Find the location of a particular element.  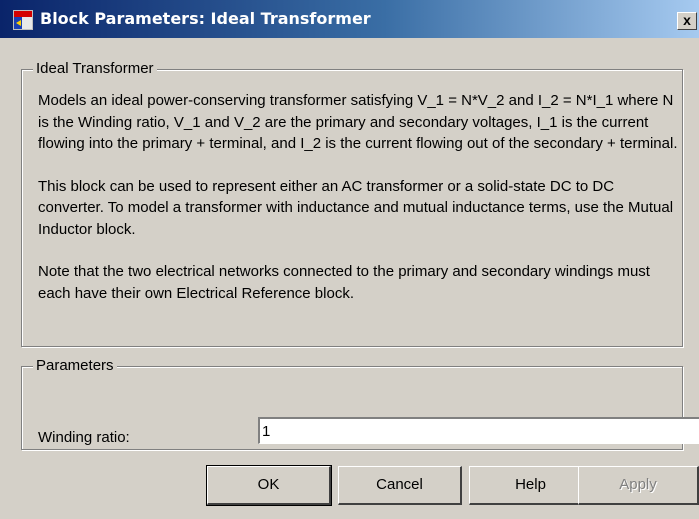

ok-button: OK is located at coordinates (269, 485).